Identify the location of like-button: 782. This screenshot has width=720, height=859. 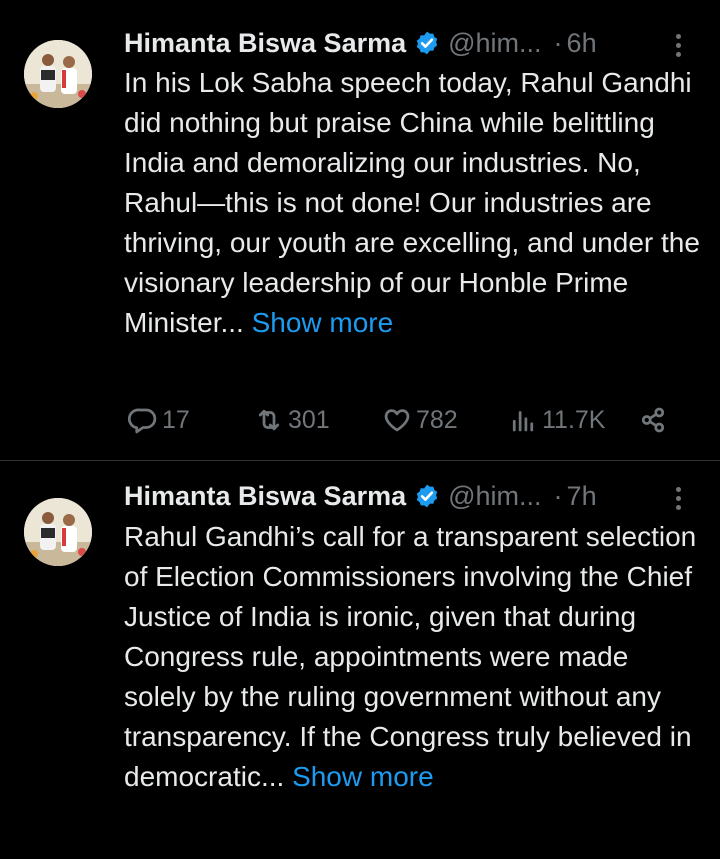
(420, 420).